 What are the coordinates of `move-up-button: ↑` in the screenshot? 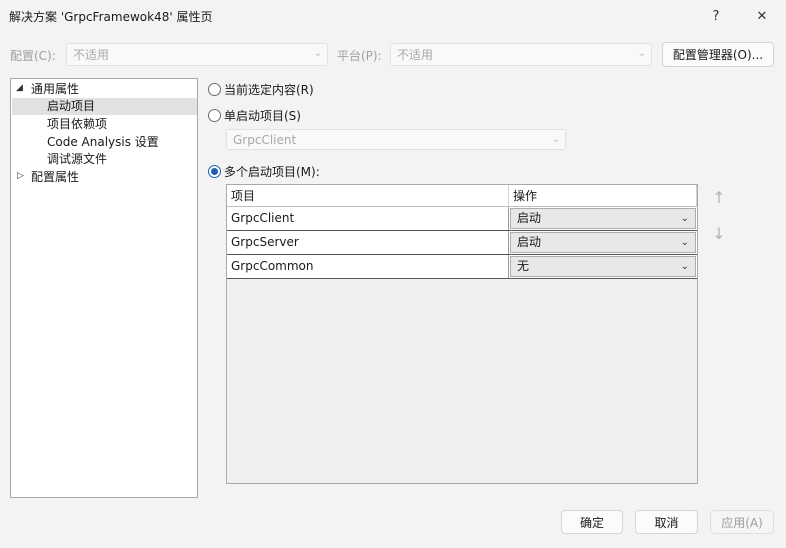 It's located at (719, 197).